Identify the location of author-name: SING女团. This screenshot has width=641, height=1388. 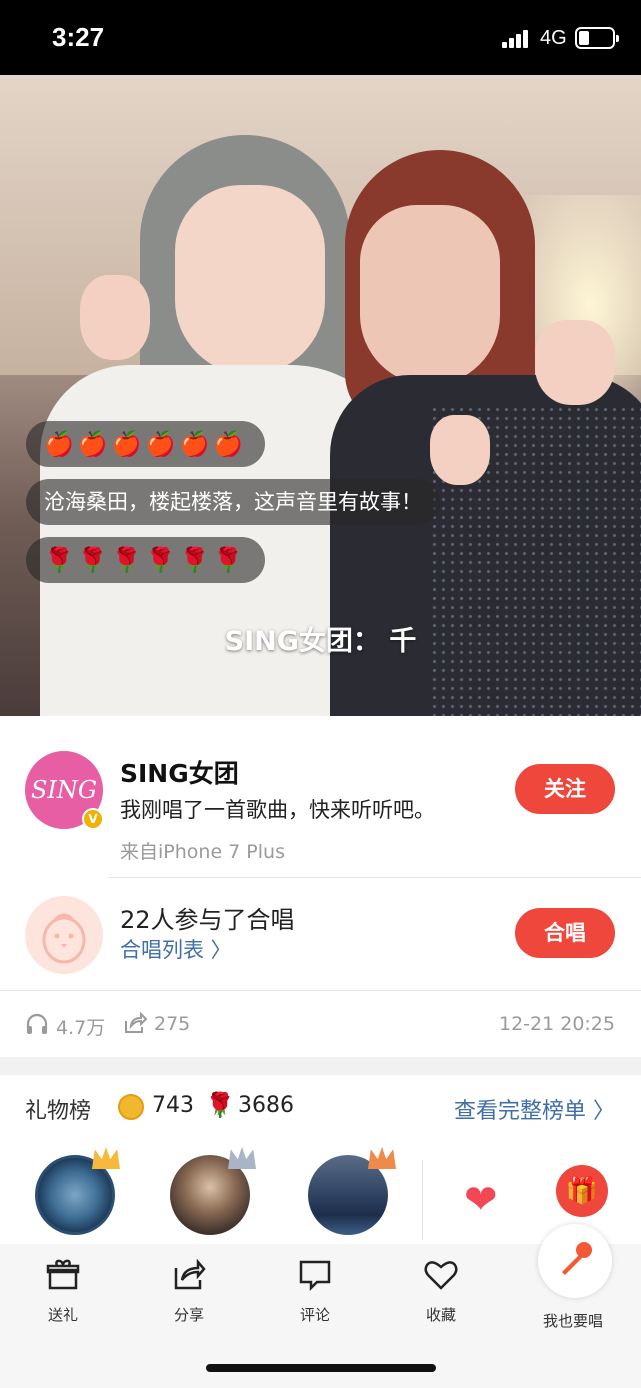
(179, 772).